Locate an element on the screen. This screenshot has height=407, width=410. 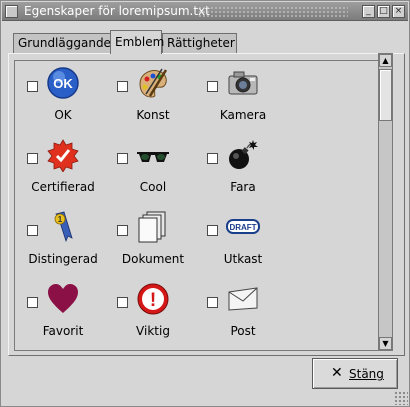
resize-grip is located at coordinates (401, 398).